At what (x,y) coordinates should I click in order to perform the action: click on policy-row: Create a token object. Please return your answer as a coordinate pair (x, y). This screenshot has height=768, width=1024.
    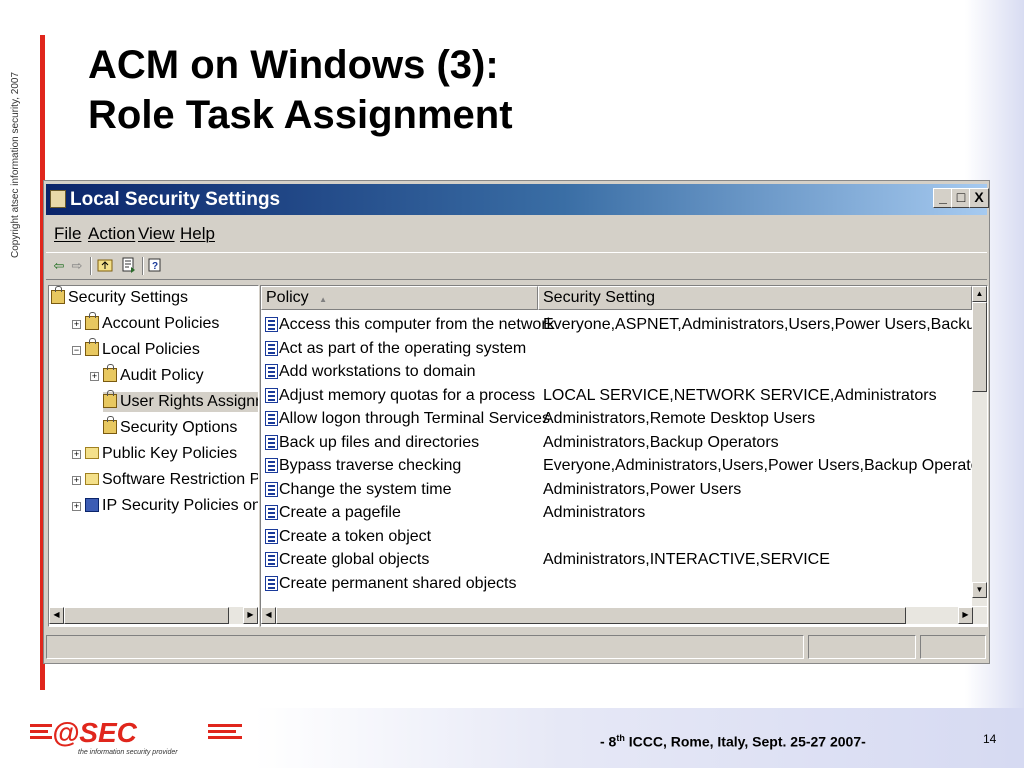
    Looking at the image, I should click on (616, 536).